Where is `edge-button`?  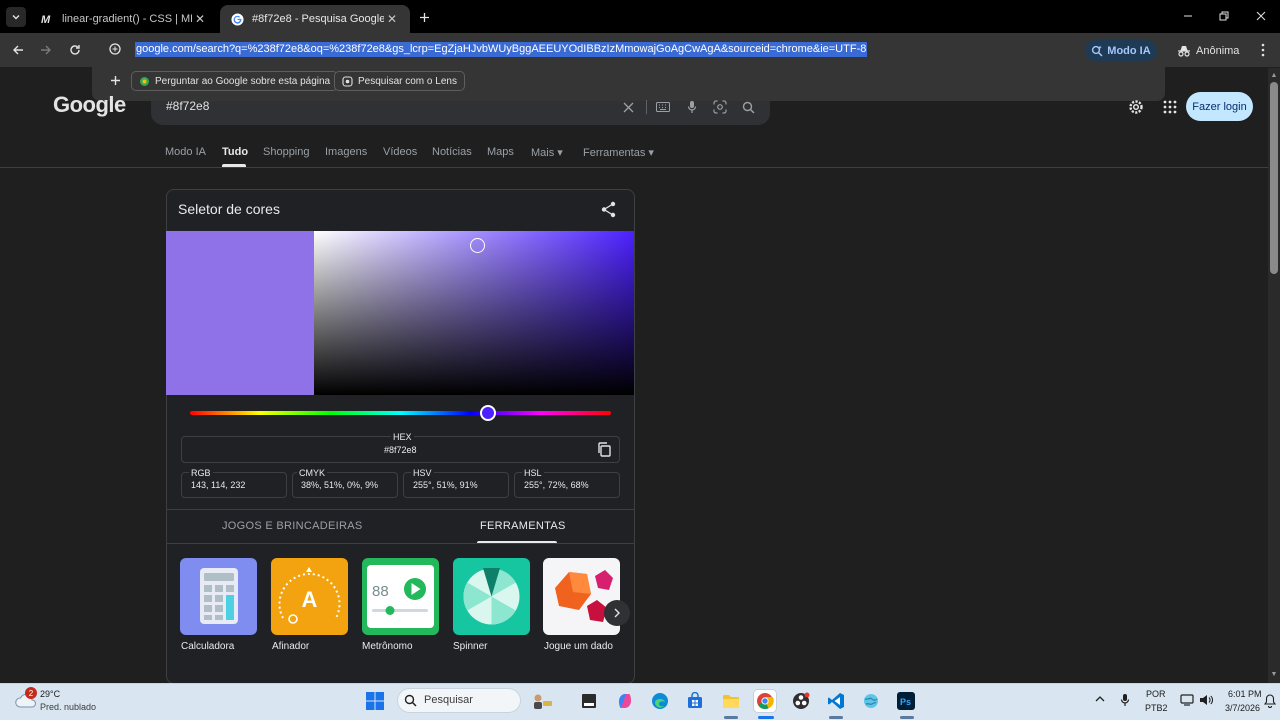 edge-button is located at coordinates (660, 701).